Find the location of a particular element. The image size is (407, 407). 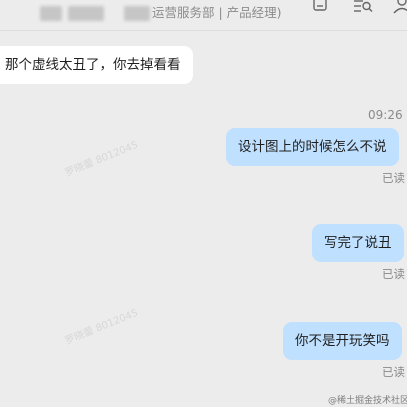

outgoing-message-bubble: 写完了说丑 is located at coordinates (358, 243).